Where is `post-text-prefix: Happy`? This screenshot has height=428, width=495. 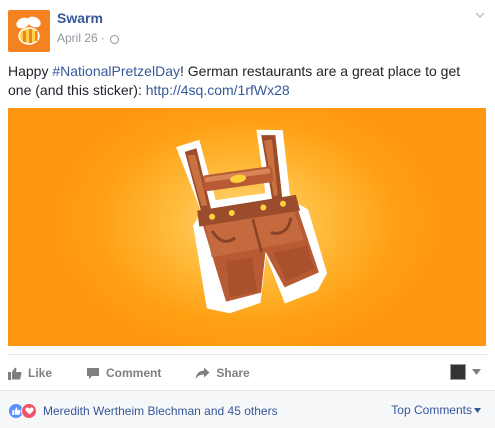
post-text-prefix: Happy is located at coordinates (30, 71).